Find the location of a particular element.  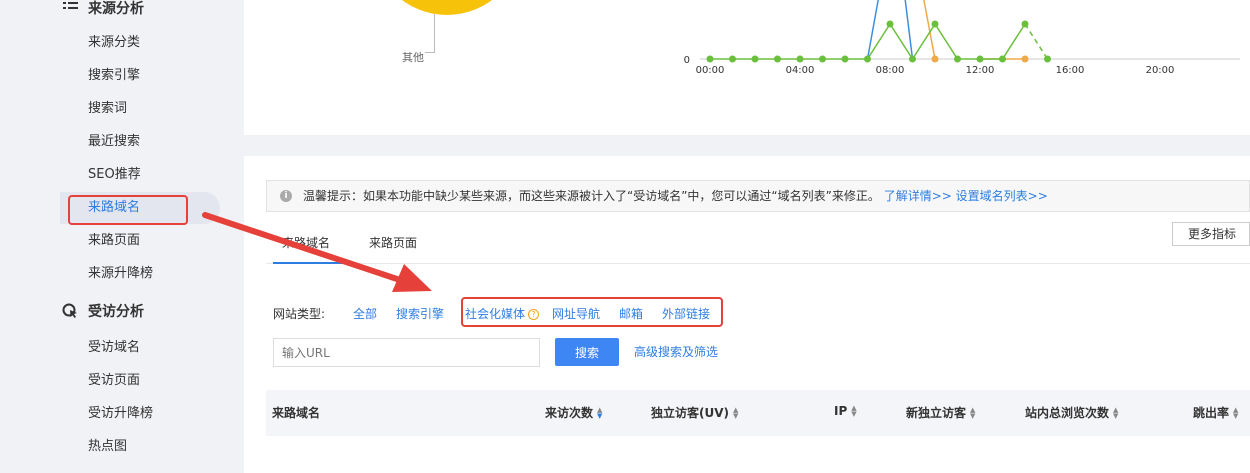

annotation-arrow is located at coordinates (317, 252).